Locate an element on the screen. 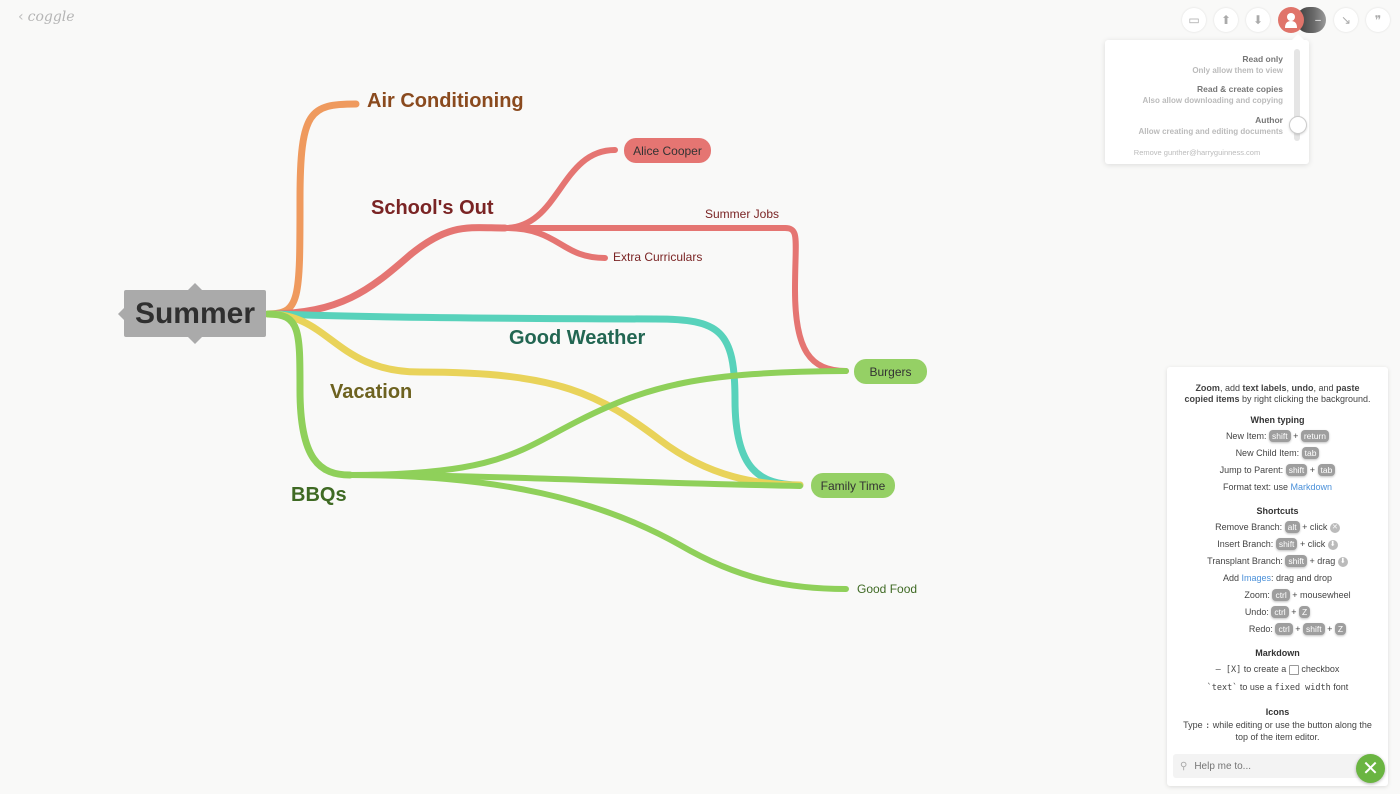 This screenshot has height=794, width=1400. node-summer-jobs: Summer Jobs is located at coordinates (742, 214).